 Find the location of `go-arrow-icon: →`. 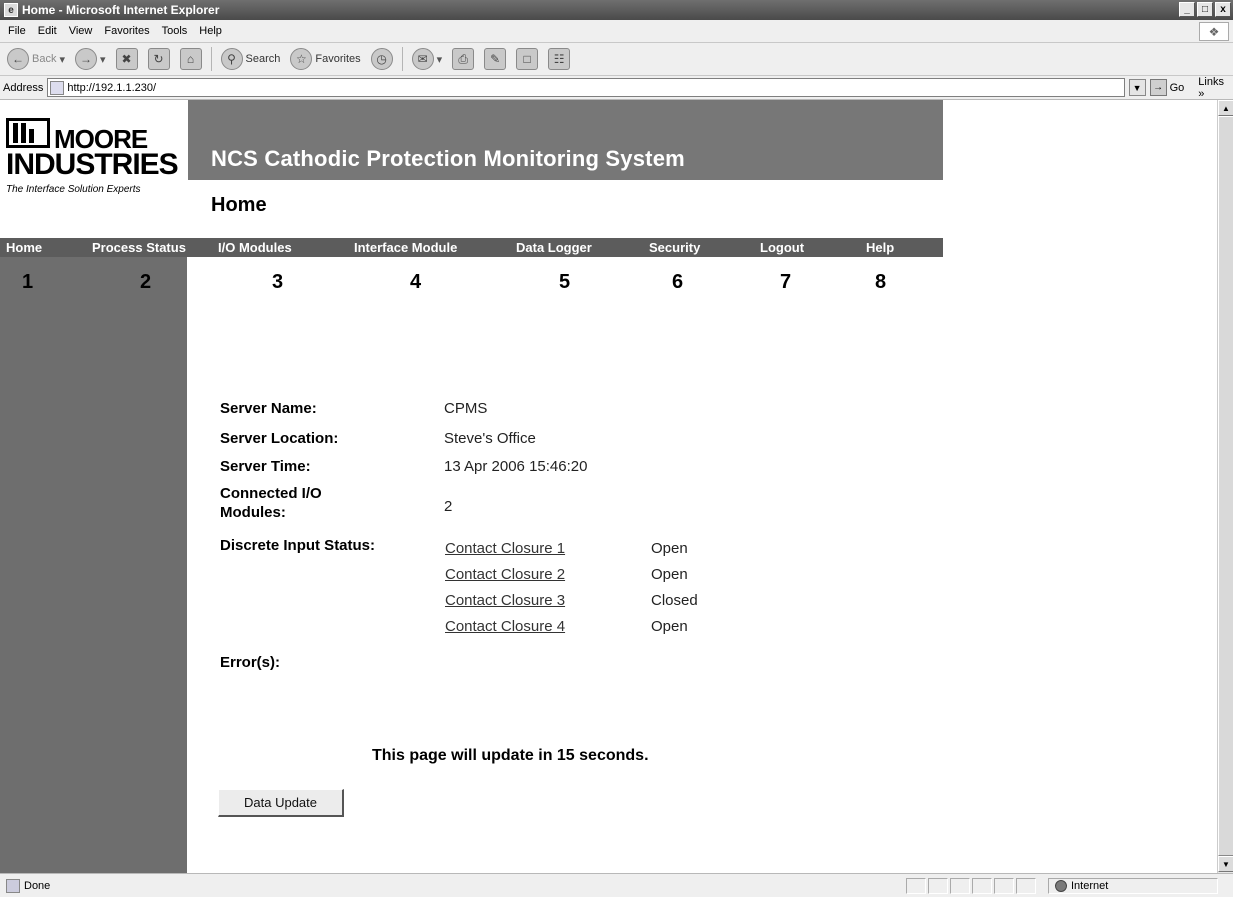

go-arrow-icon: → is located at coordinates (1158, 87).